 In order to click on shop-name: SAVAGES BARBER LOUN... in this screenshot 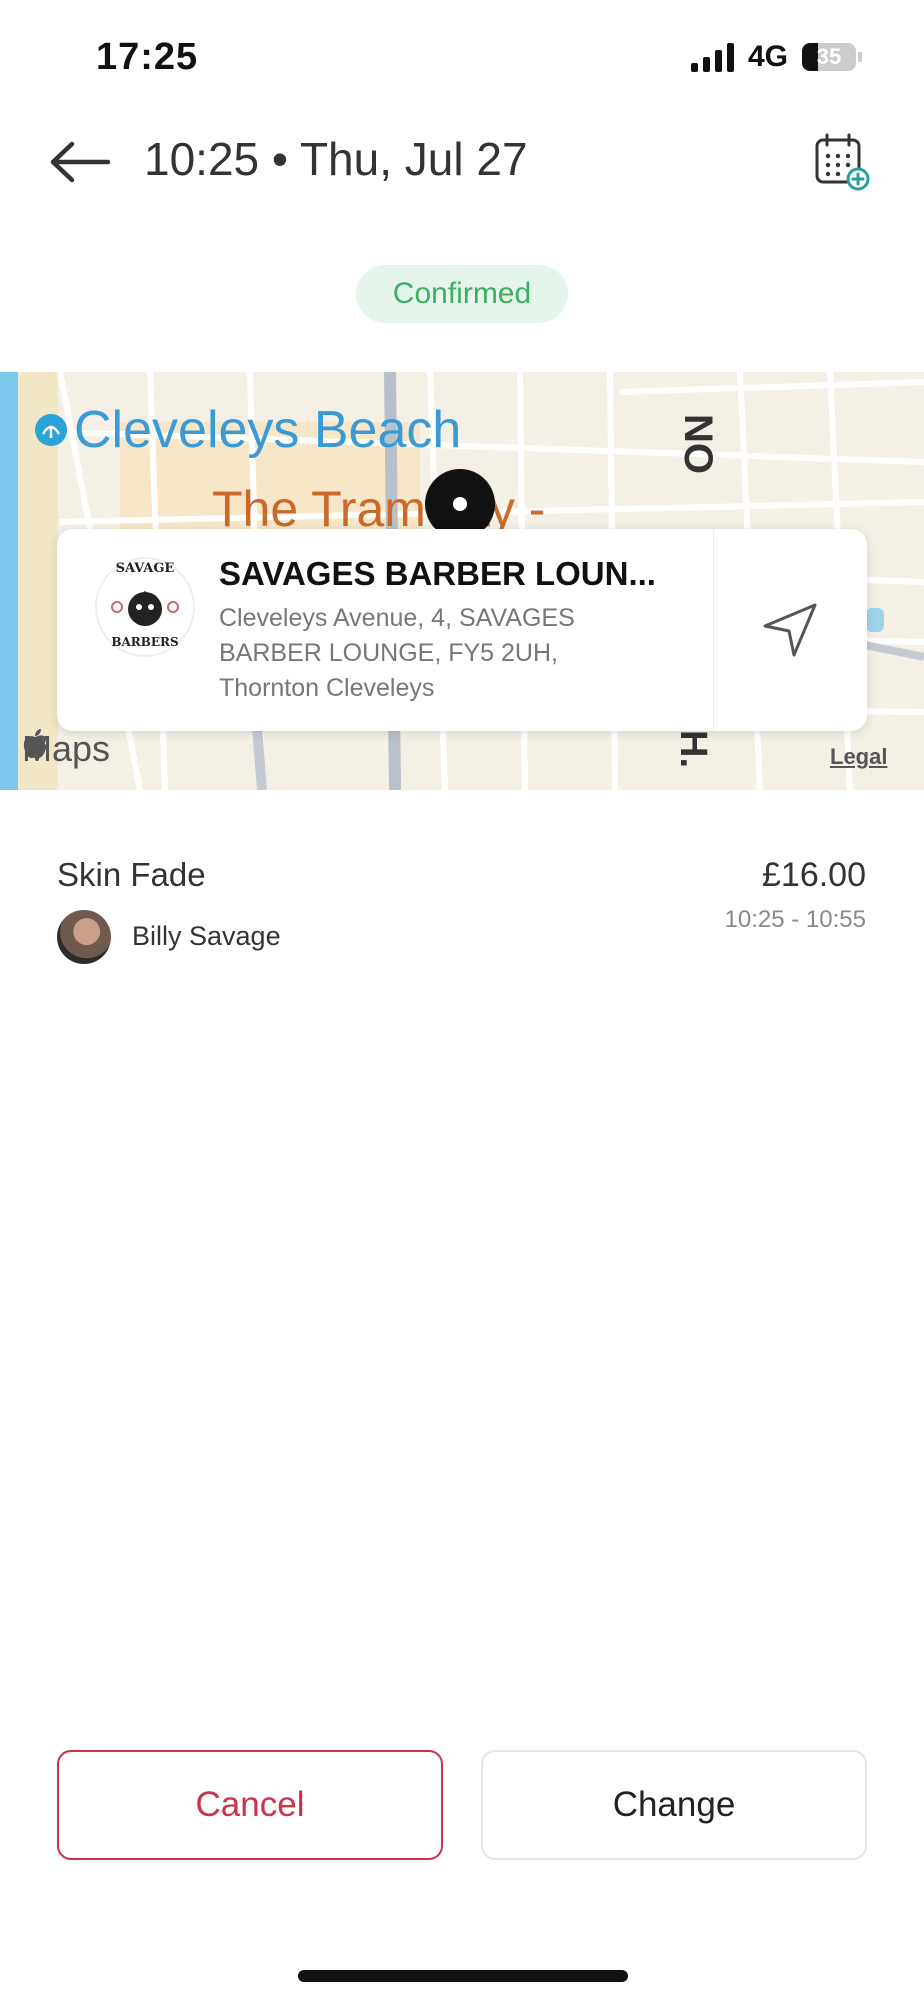, I will do `click(437, 573)`.